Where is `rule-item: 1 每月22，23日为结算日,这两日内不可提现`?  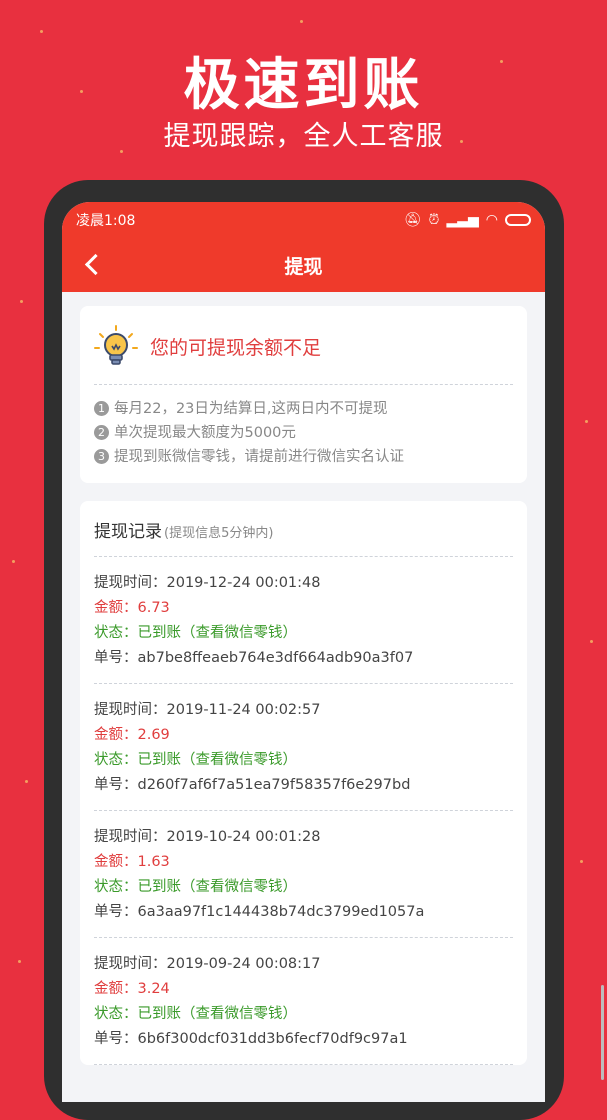
rule-item: 1 每月22，23日为结算日,这两日内不可提现 is located at coordinates (303, 409).